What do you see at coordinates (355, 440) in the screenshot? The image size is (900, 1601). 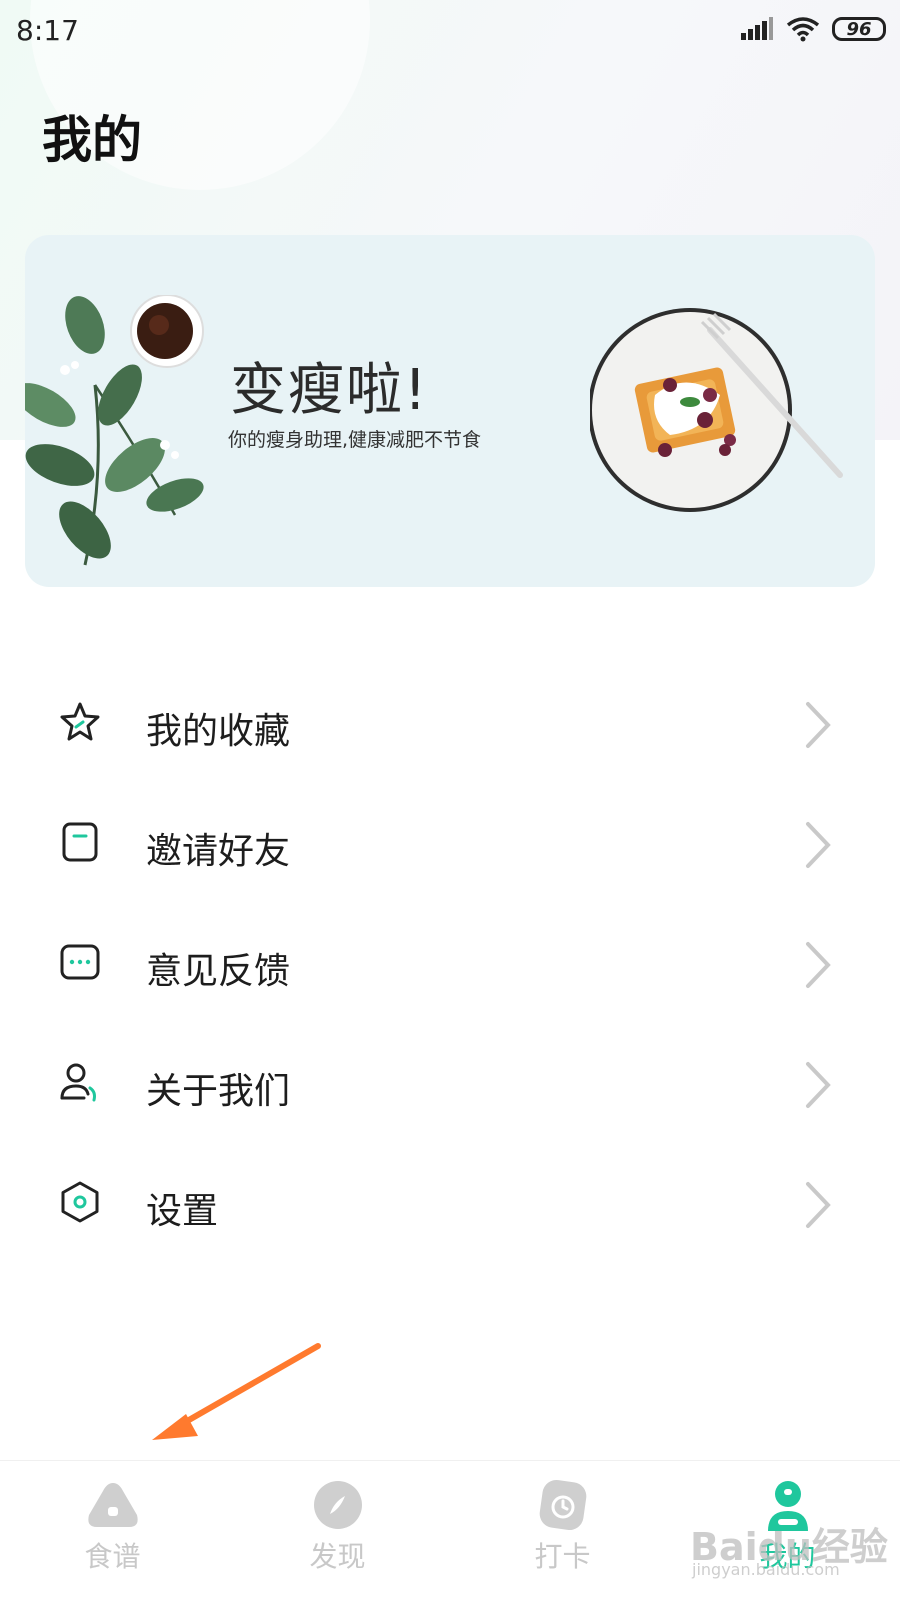 I see `banner-subtitle: 你的瘦身助理,健康减肥不节食` at bounding box center [355, 440].